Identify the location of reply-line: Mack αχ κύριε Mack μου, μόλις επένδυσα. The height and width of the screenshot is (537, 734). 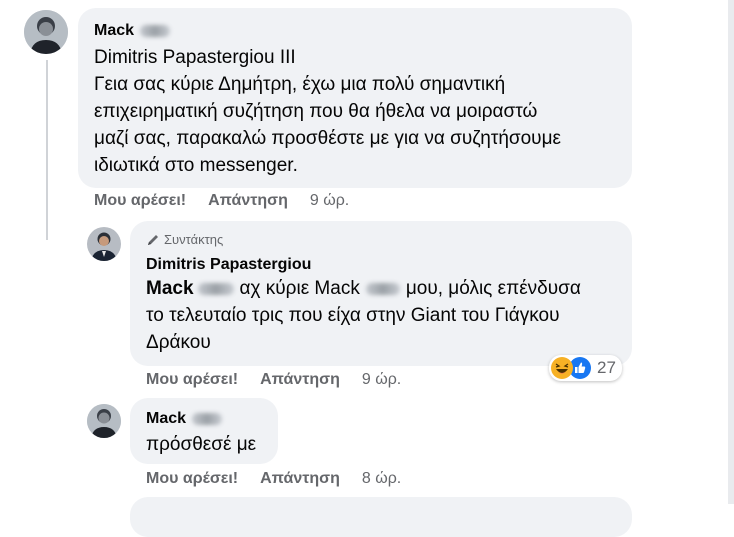
(386, 288).